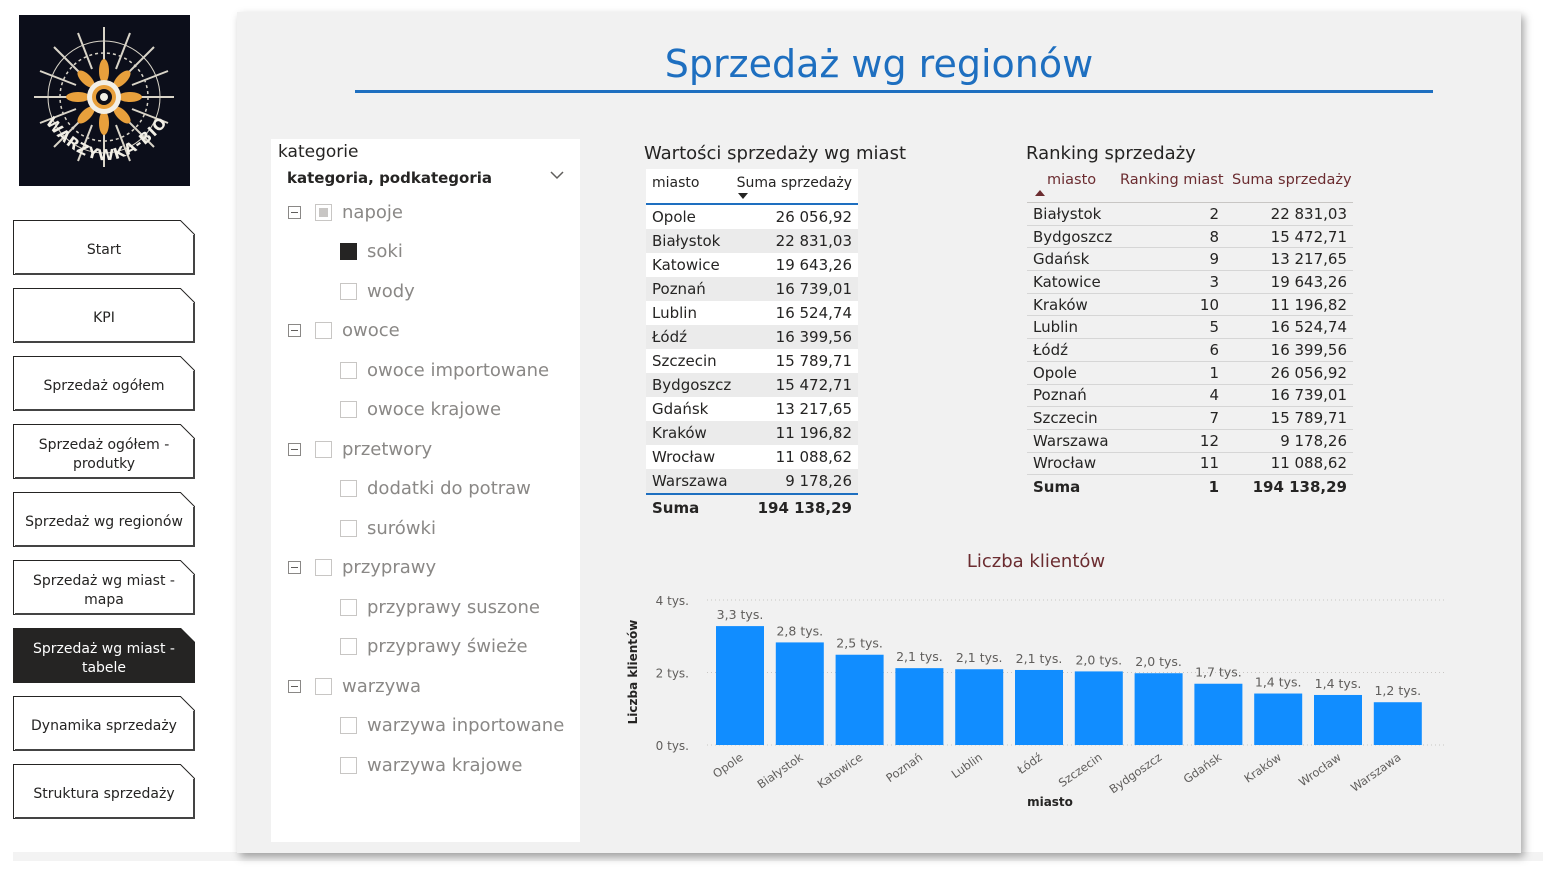  What do you see at coordinates (752, 481) in the screenshot?
I see `table-row: Warszawa 9 178,26` at bounding box center [752, 481].